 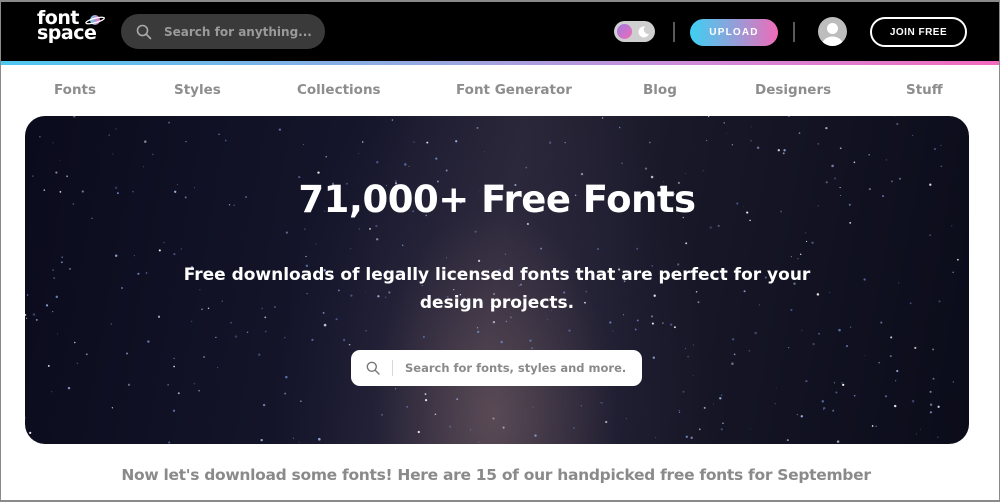 I want to click on nav-item-stuff: Stuff, so click(x=924, y=90).